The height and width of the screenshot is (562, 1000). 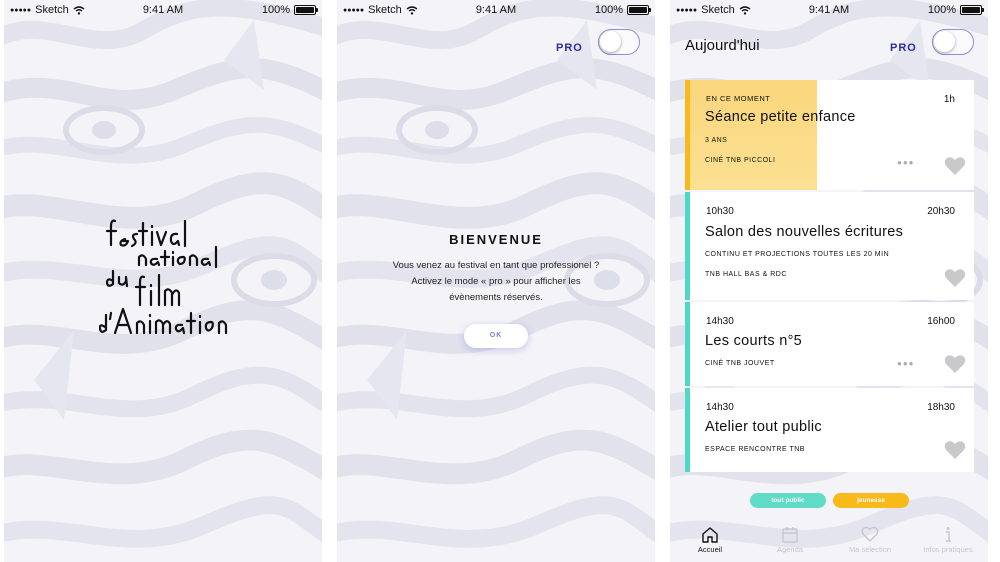 What do you see at coordinates (949, 99) in the screenshot?
I see `event-end: 1h` at bounding box center [949, 99].